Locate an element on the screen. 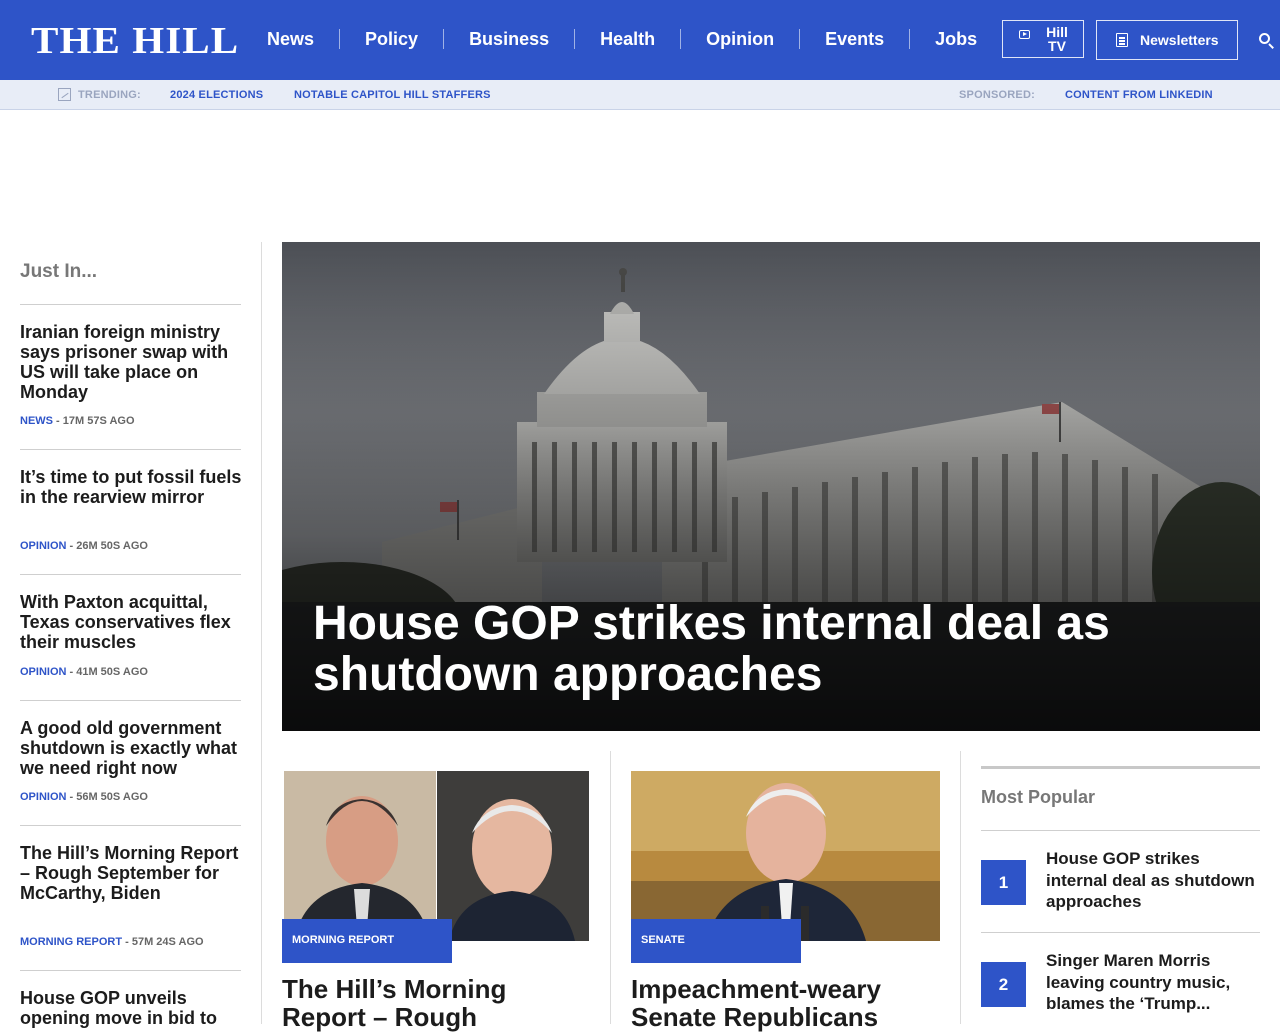  card-image-biden is located at coordinates (785, 856).